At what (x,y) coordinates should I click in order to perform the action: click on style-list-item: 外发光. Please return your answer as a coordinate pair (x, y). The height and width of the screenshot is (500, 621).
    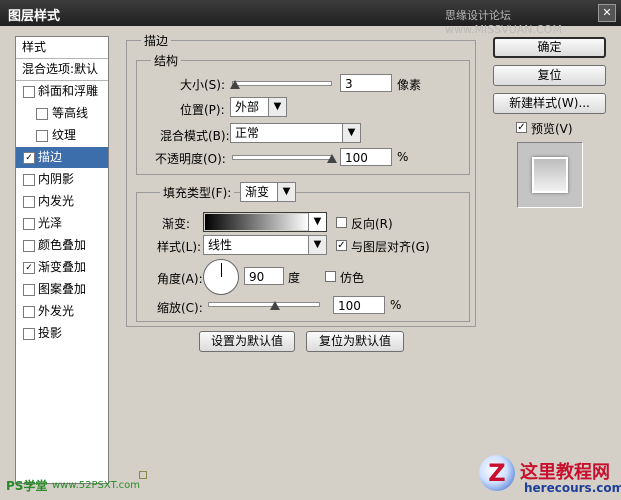
    Looking at the image, I should click on (62, 311).